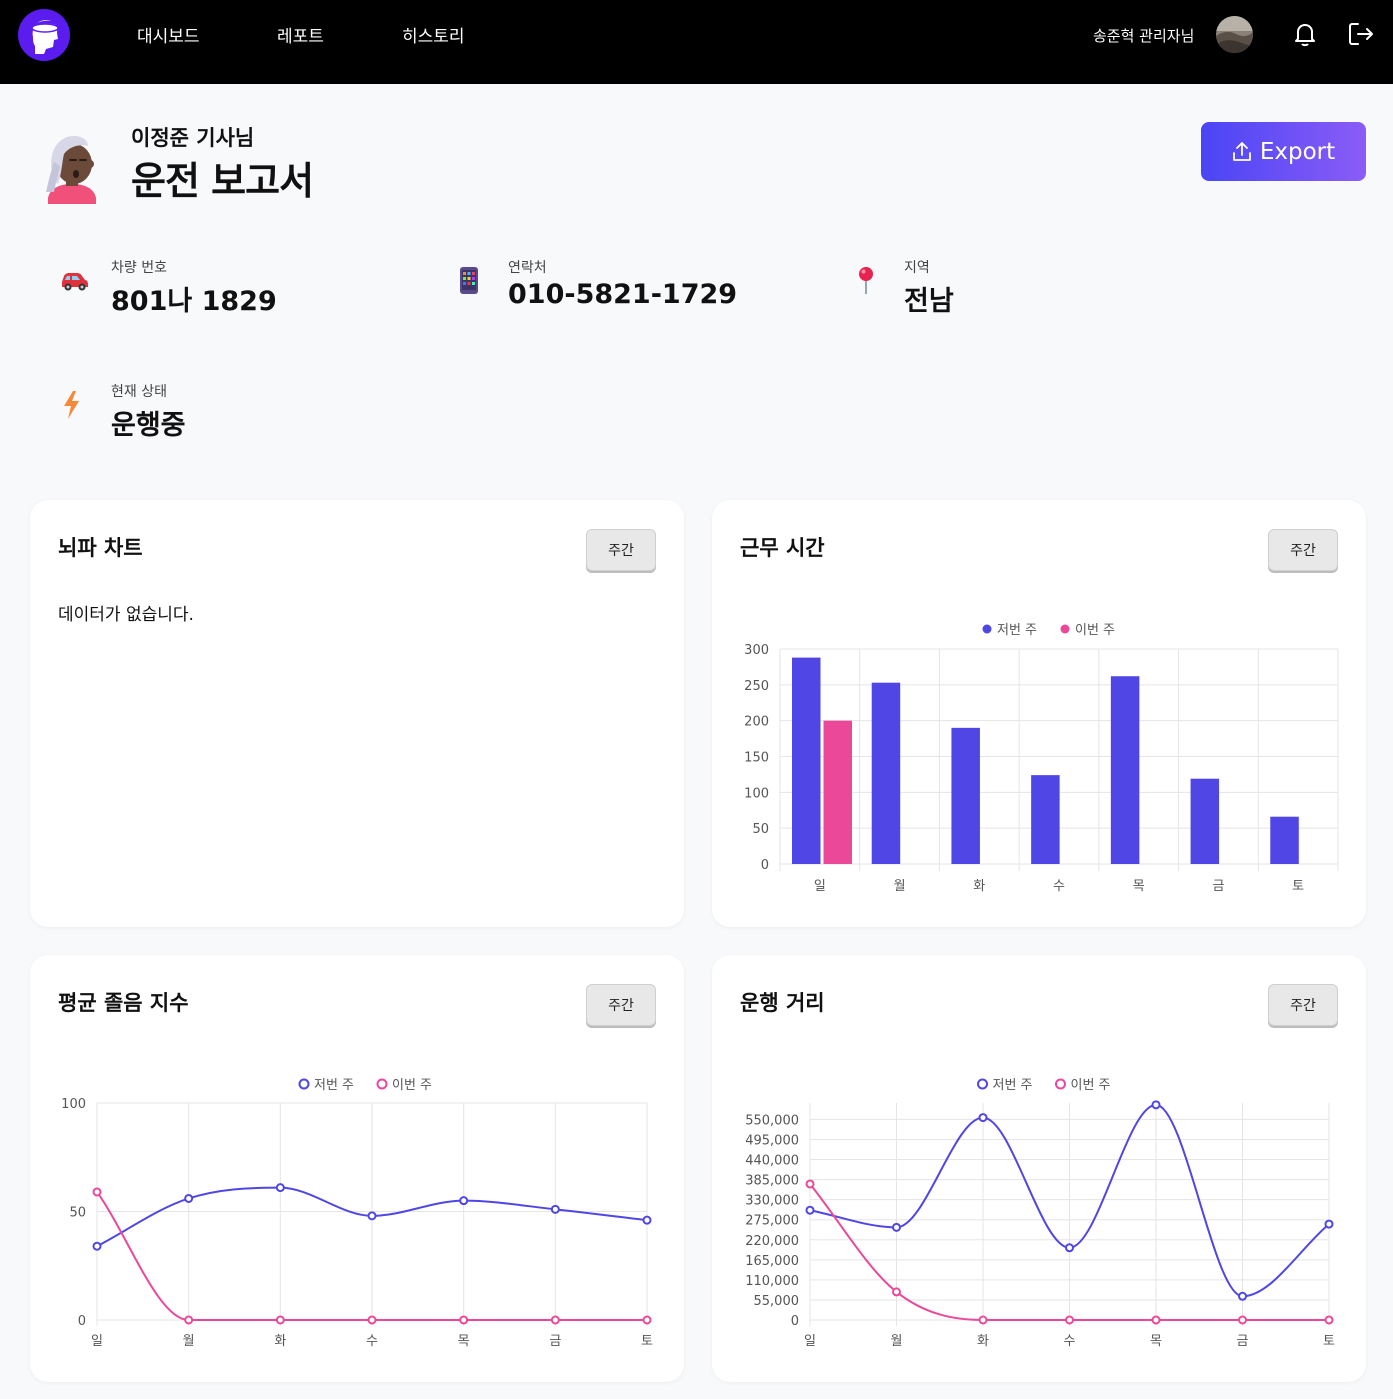  Describe the element at coordinates (194, 301) in the screenshot. I see `vehicle-value: 801나 1829` at that location.